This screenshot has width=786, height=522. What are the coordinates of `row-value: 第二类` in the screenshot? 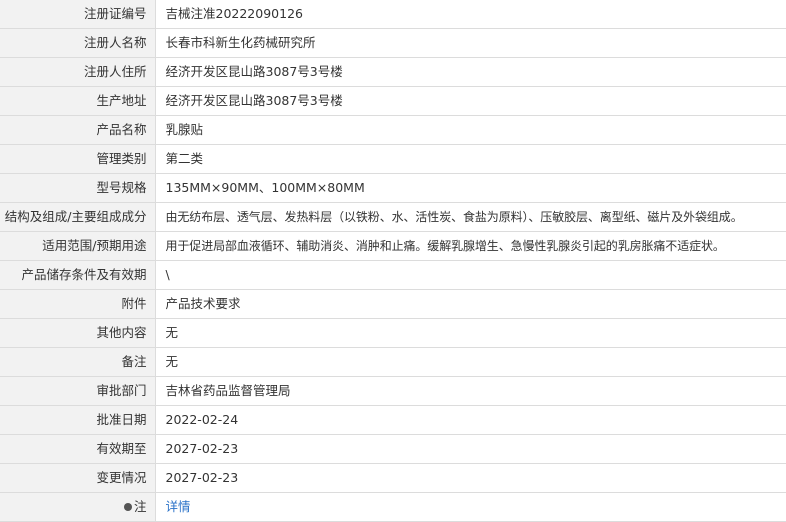 It's located at (470, 159).